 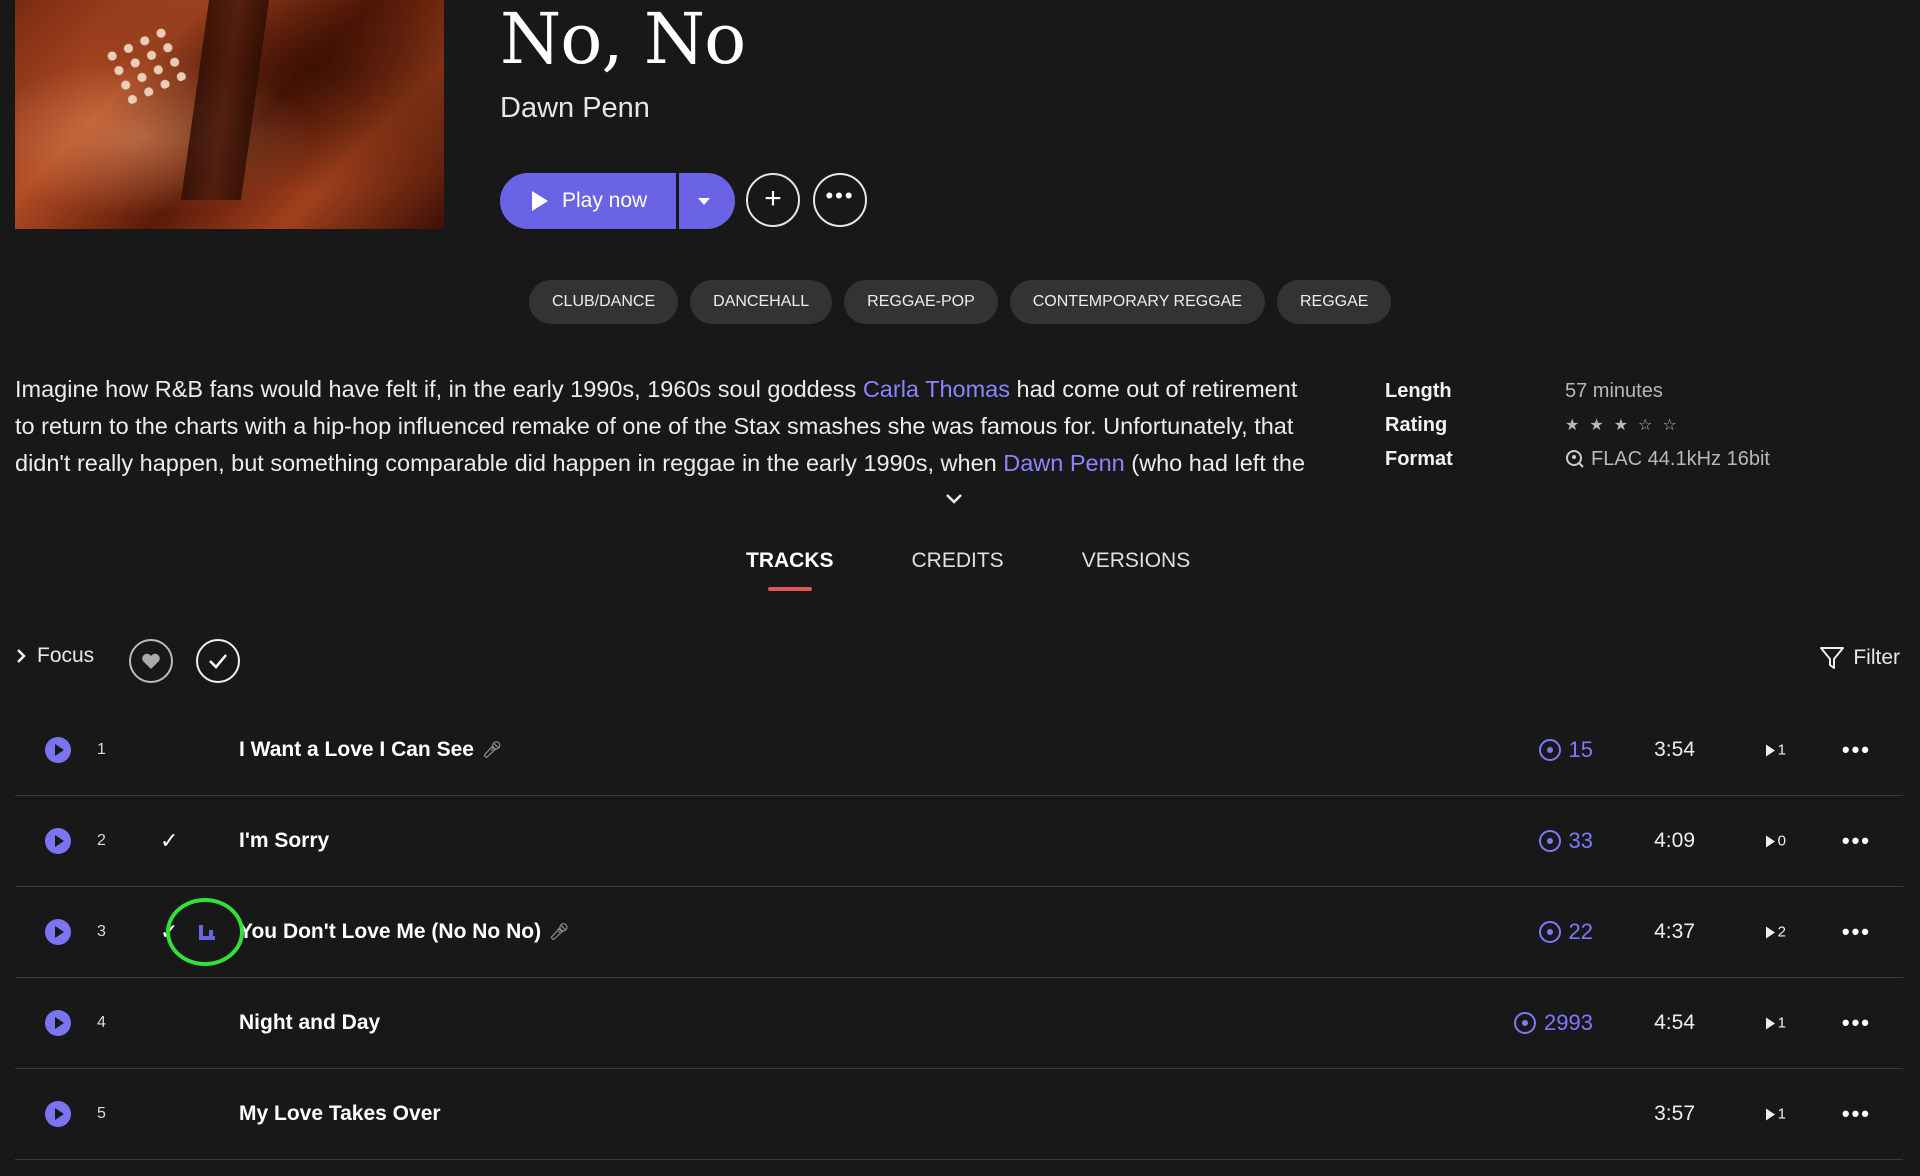 I want to click on chevron-right-icon, so click(x=21, y=656).